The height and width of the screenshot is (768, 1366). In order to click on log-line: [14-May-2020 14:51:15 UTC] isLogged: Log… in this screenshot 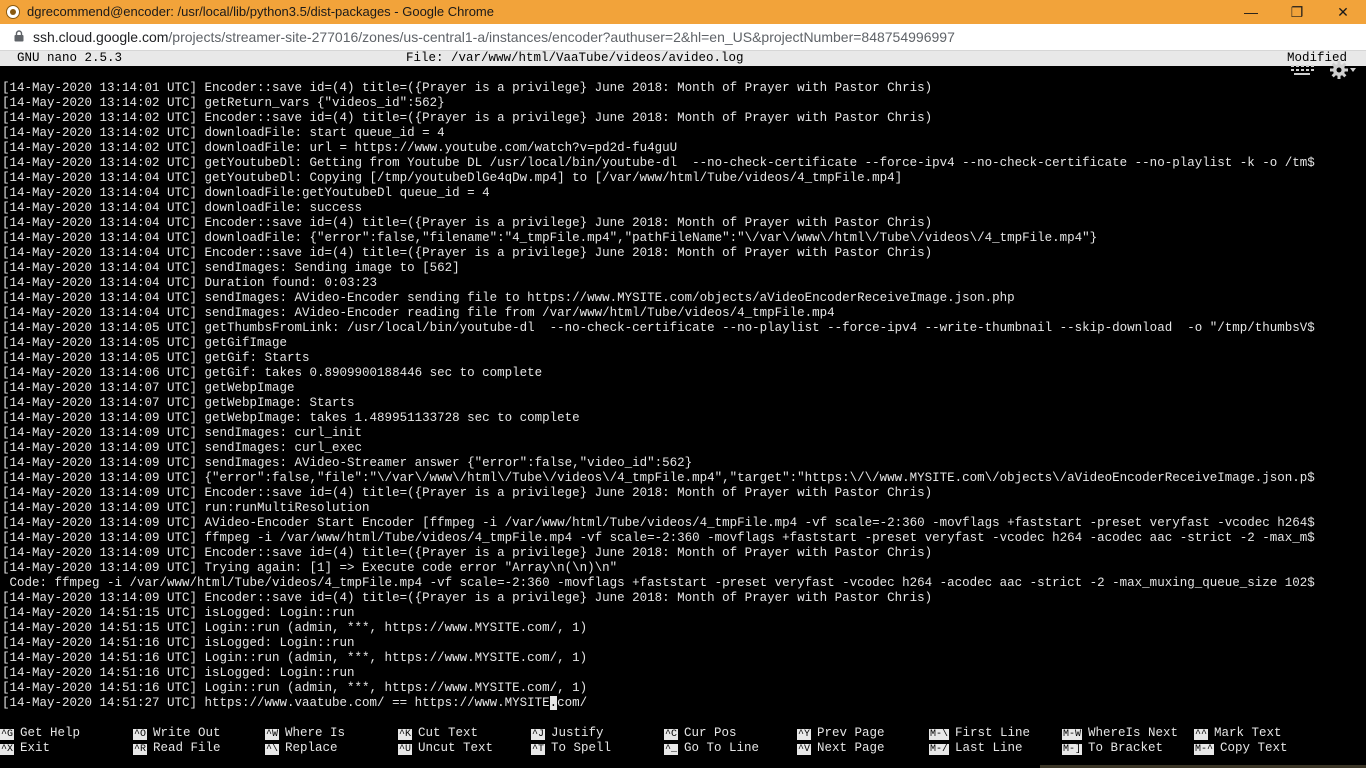, I will do `click(178, 613)`.